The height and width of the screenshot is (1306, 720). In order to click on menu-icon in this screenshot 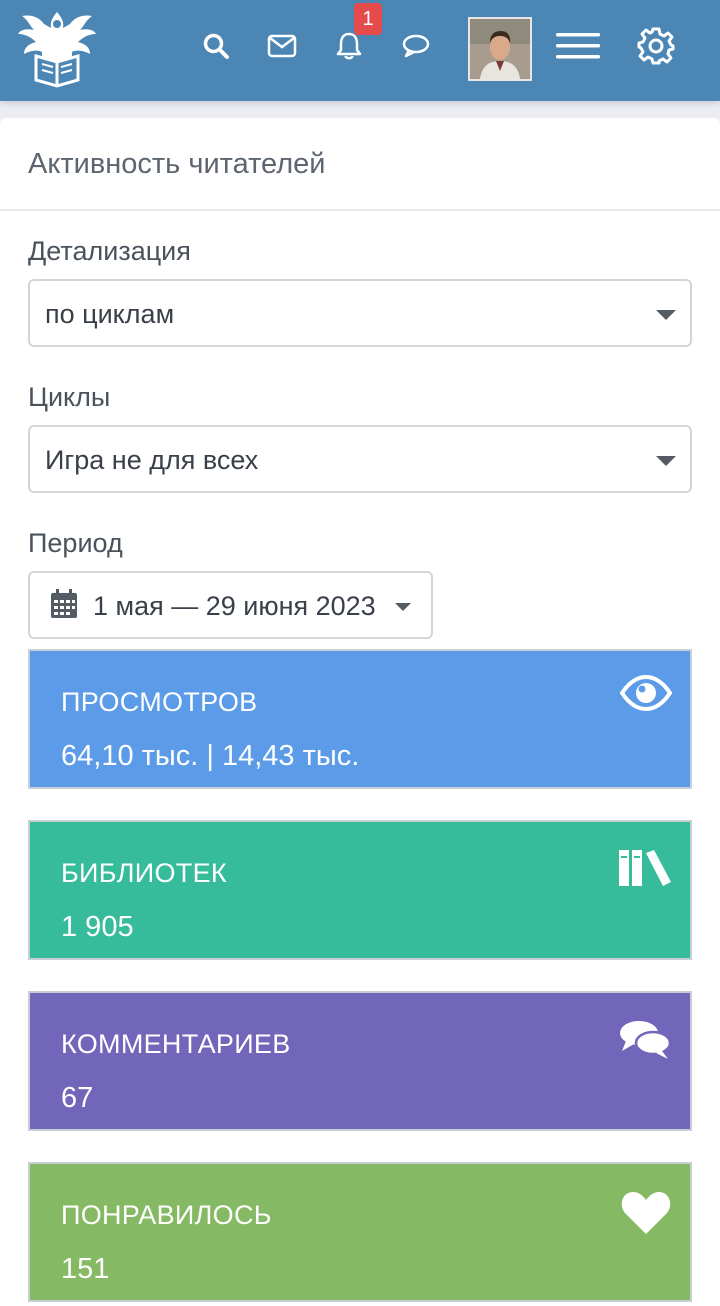, I will do `click(578, 46)`.